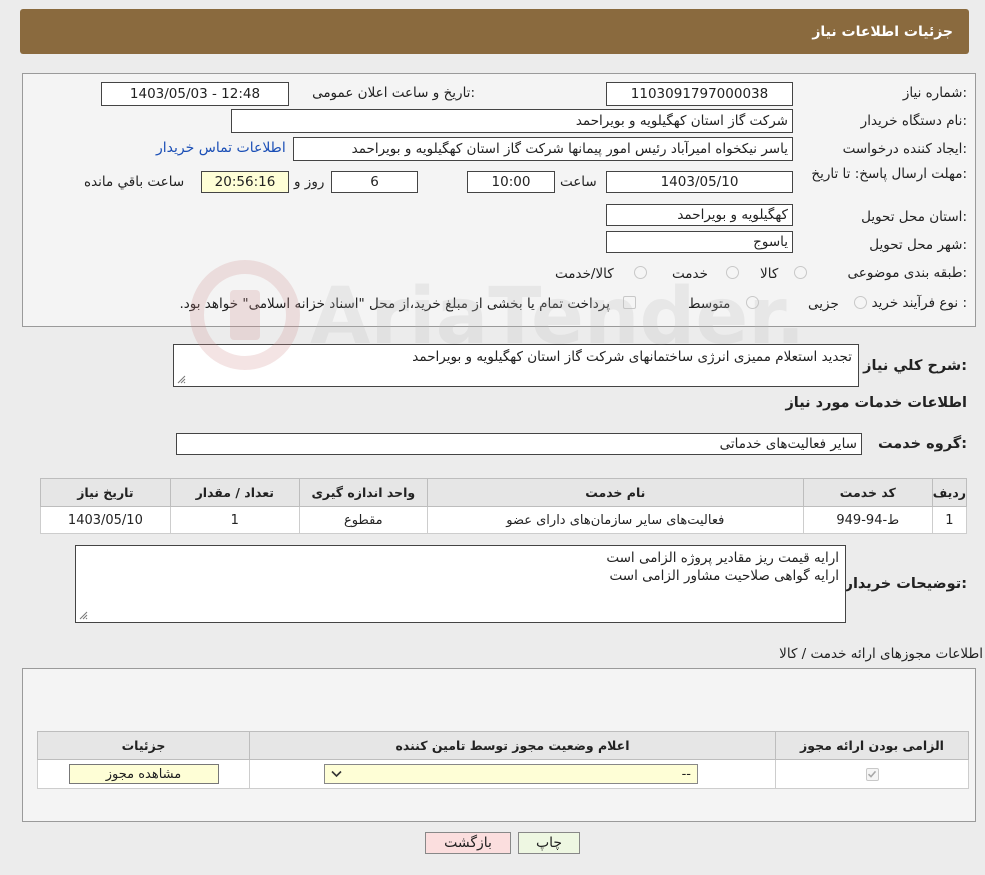 This screenshot has height=875, width=985. What do you see at coordinates (511, 182) in the screenshot?
I see `deadline-time-field: 10:00` at bounding box center [511, 182].